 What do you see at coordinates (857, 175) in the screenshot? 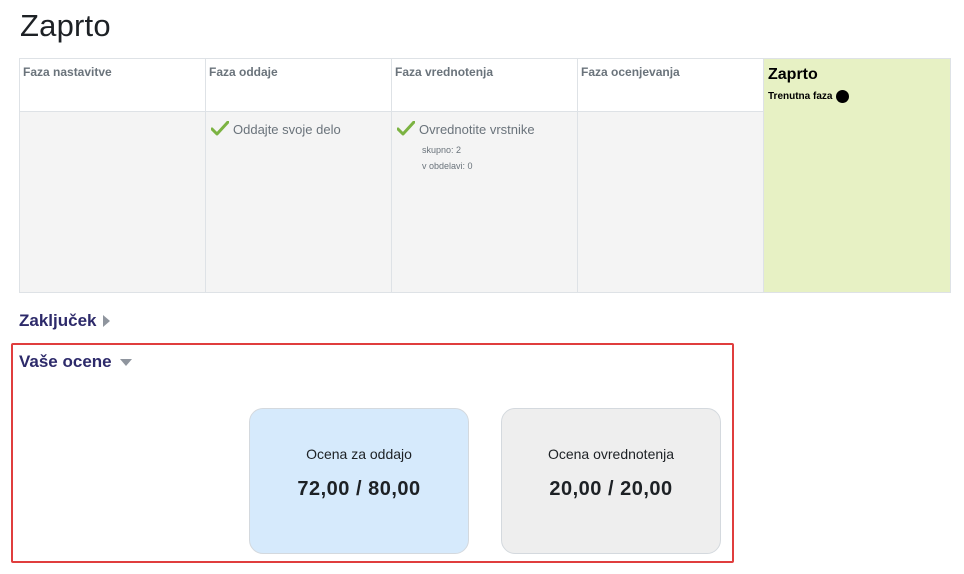
I see `phase-closed: Zaprto Trenutna faza` at bounding box center [857, 175].